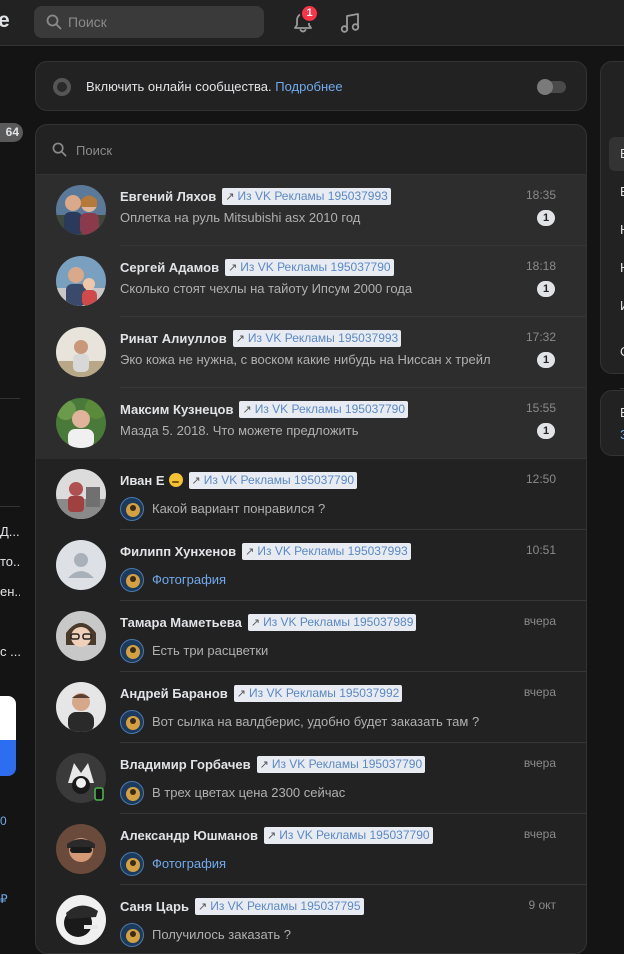 The width and height of the screenshot is (624, 954). What do you see at coordinates (142, 480) in the screenshot?
I see `contact-name: Иван Е` at bounding box center [142, 480].